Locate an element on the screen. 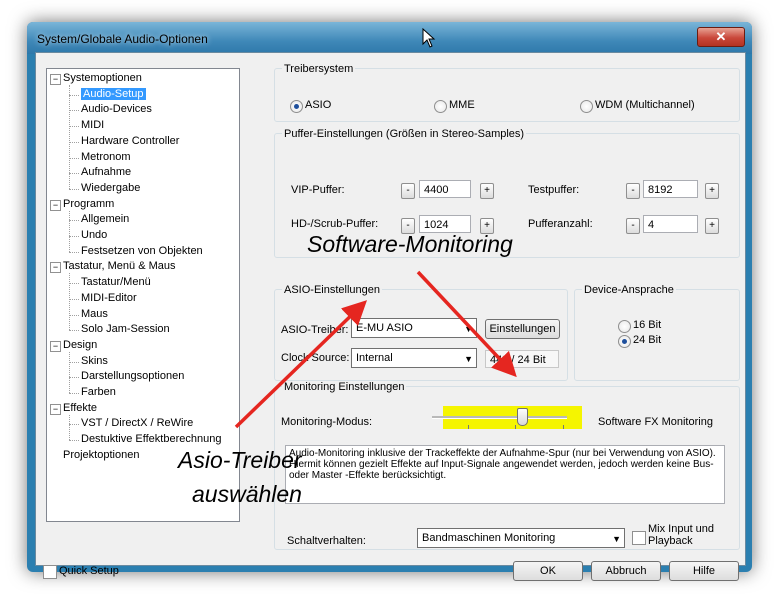 The width and height of the screenshot is (781, 600). annotation-asio-line1: Asio-Treiber is located at coordinates (240, 460).